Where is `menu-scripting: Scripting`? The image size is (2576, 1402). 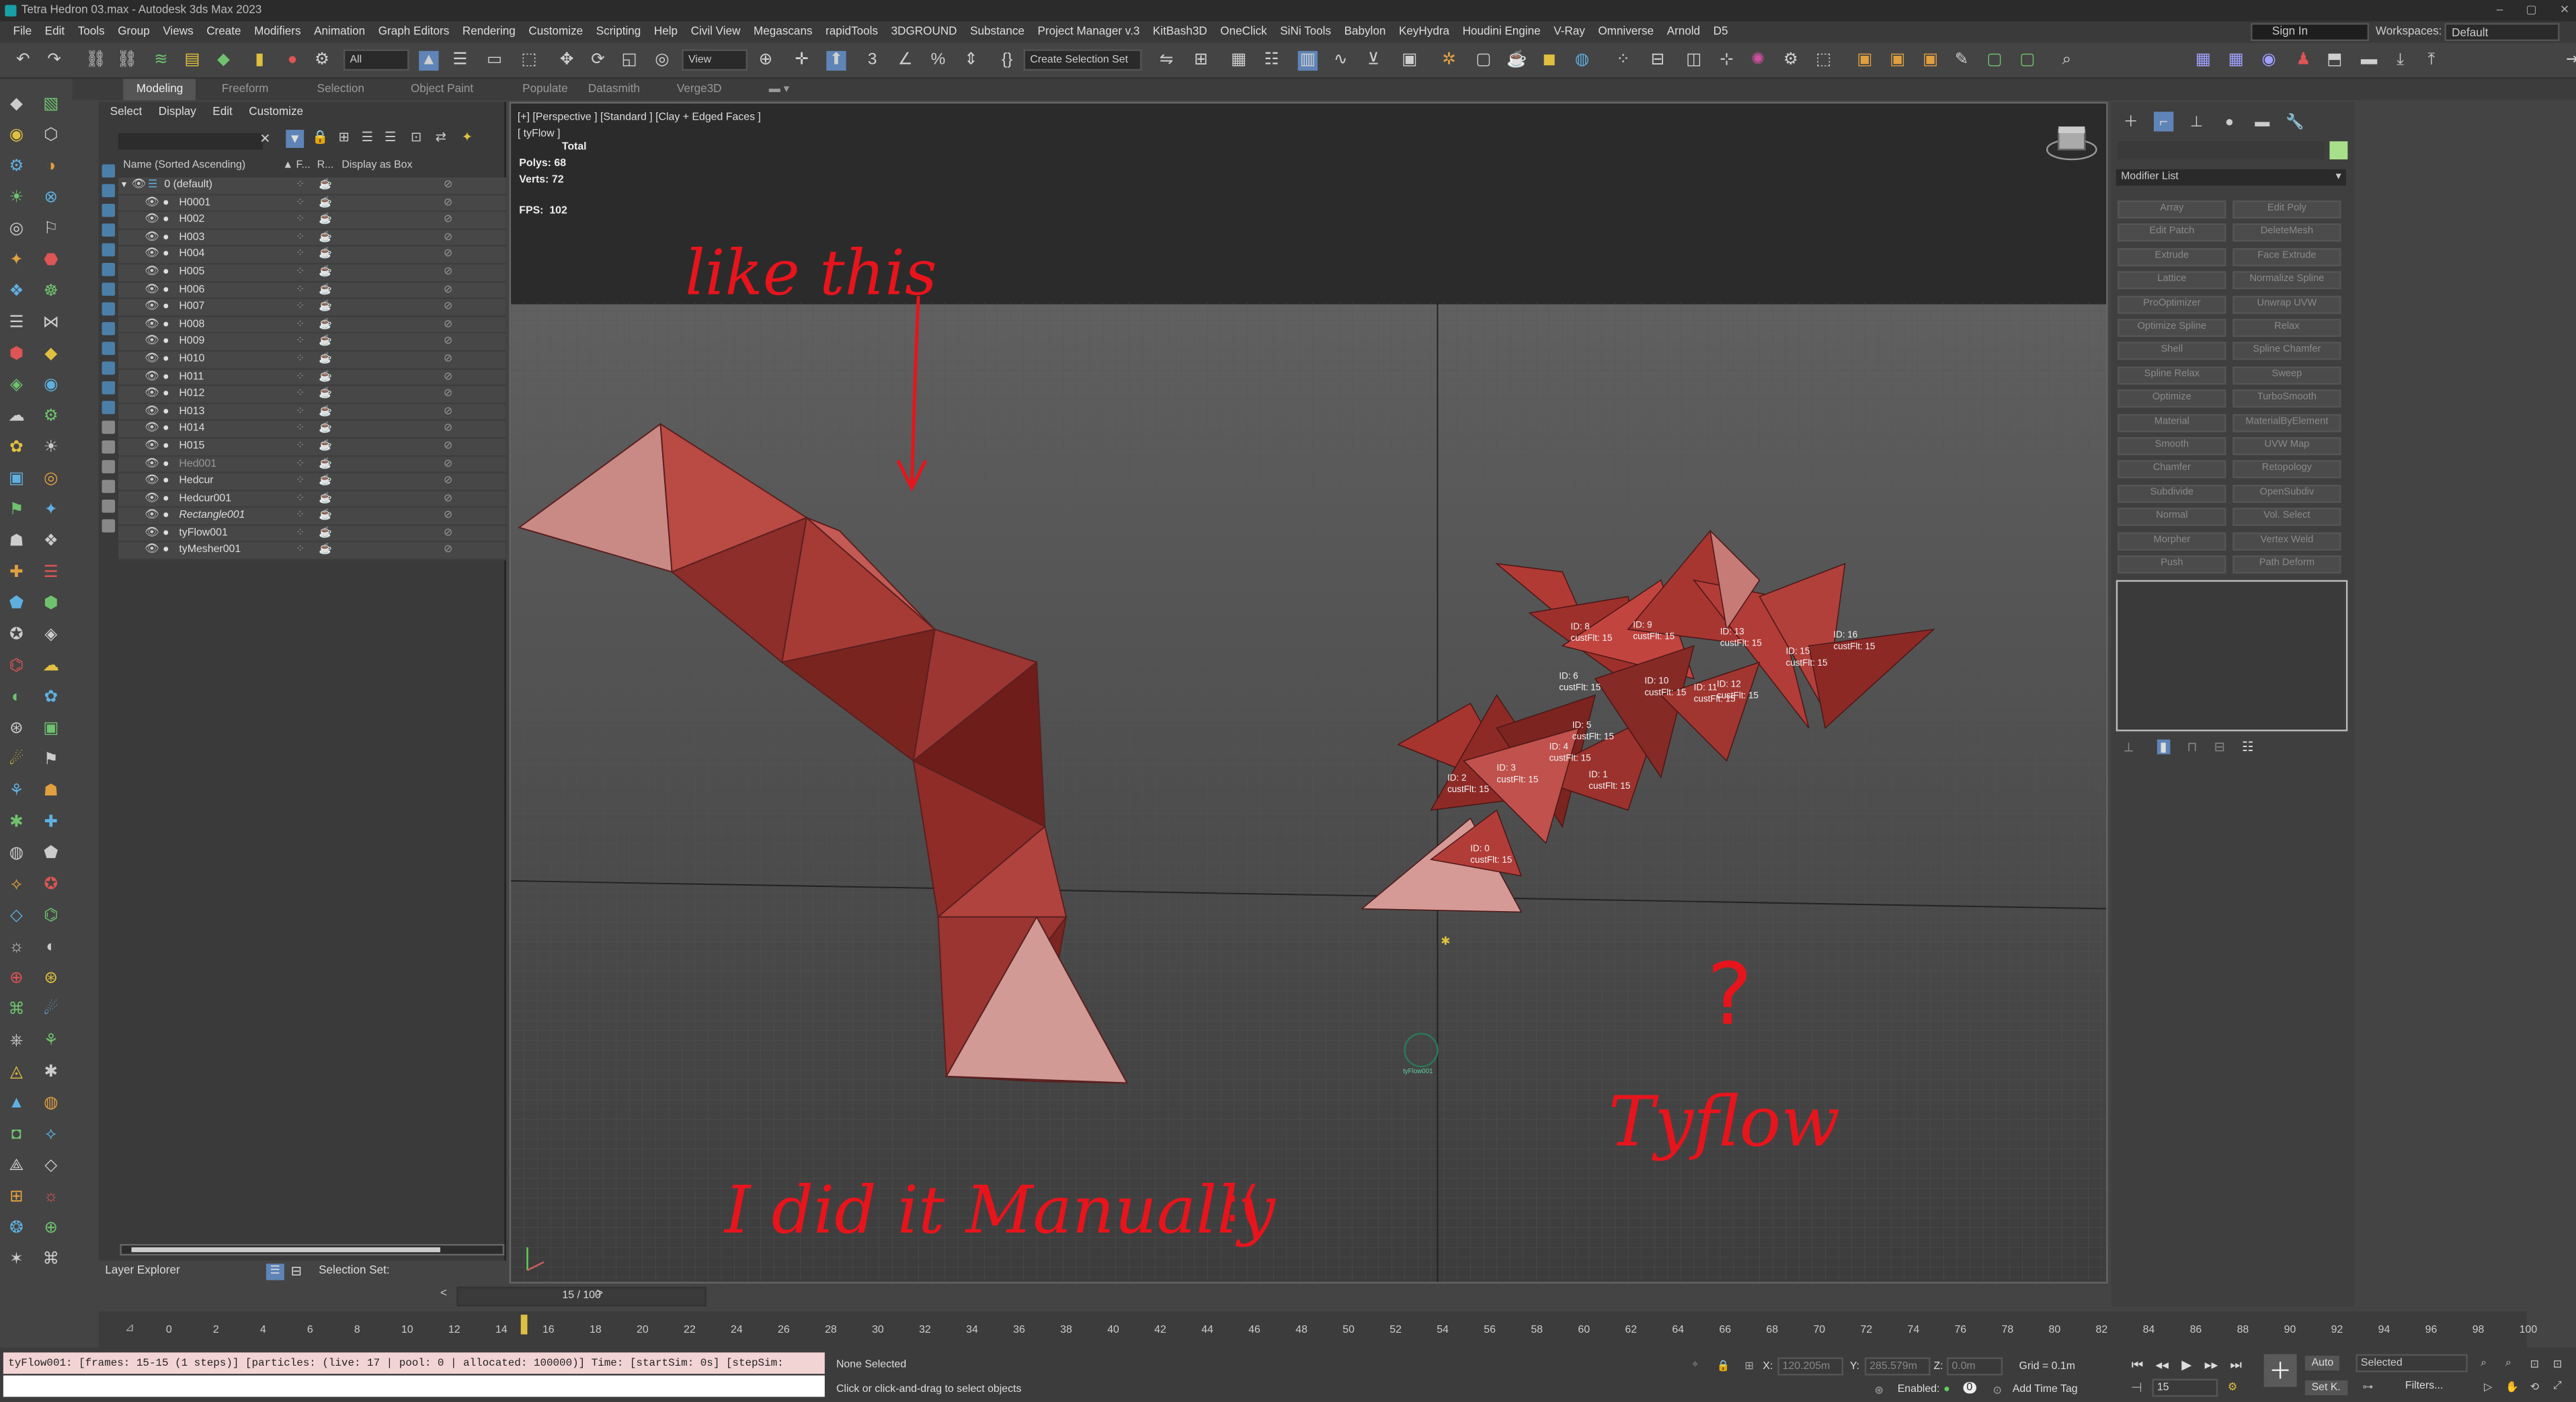
menu-scripting: Scripting is located at coordinates (618, 32).